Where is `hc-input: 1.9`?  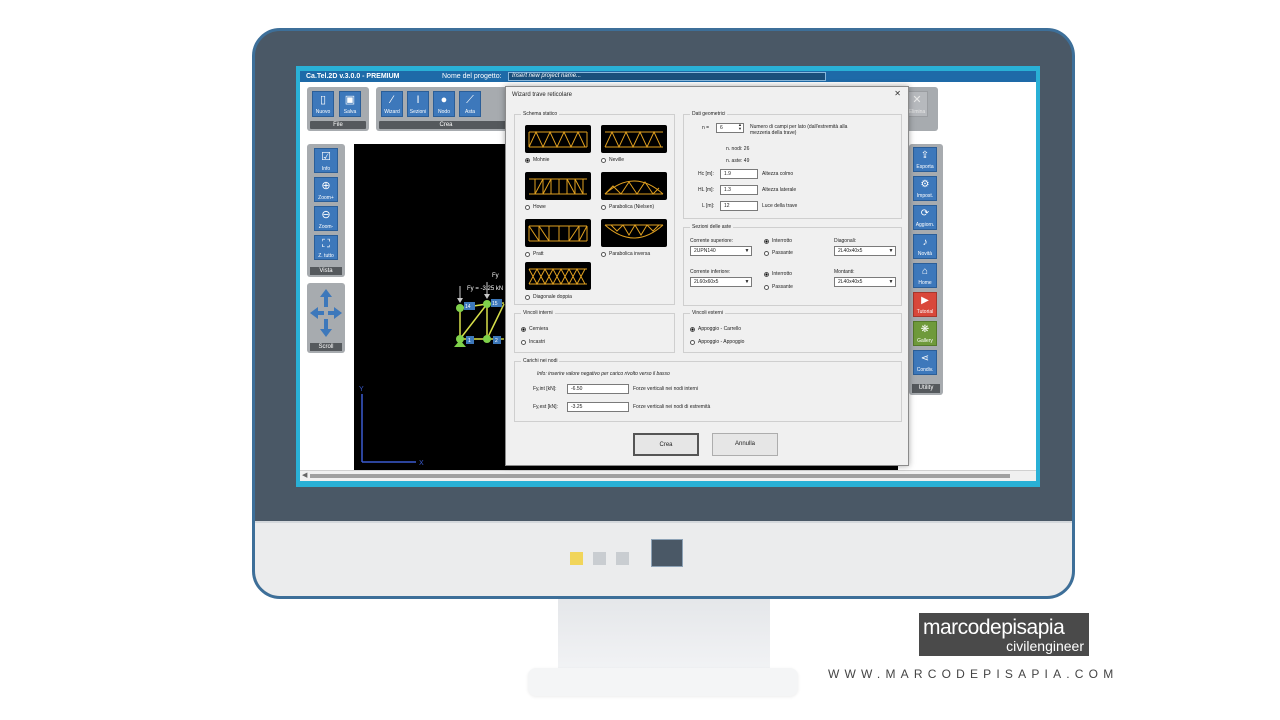 hc-input: 1.9 is located at coordinates (739, 174).